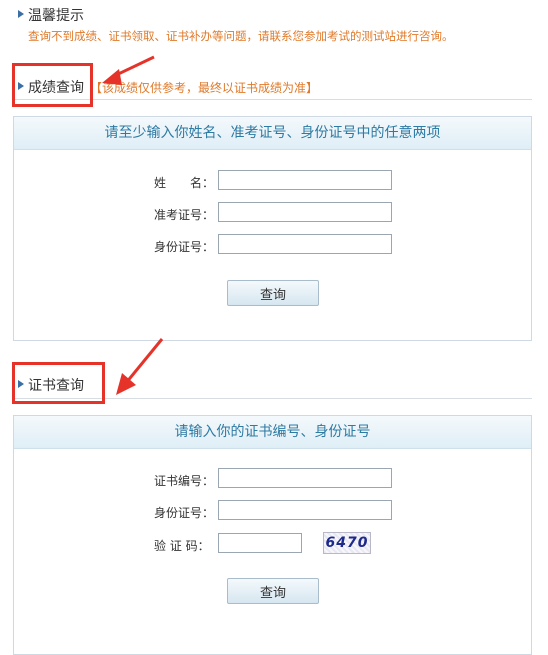 The height and width of the screenshot is (655, 548). Describe the element at coordinates (184, 481) in the screenshot. I see `cert-number-label: 证书编号：` at that location.